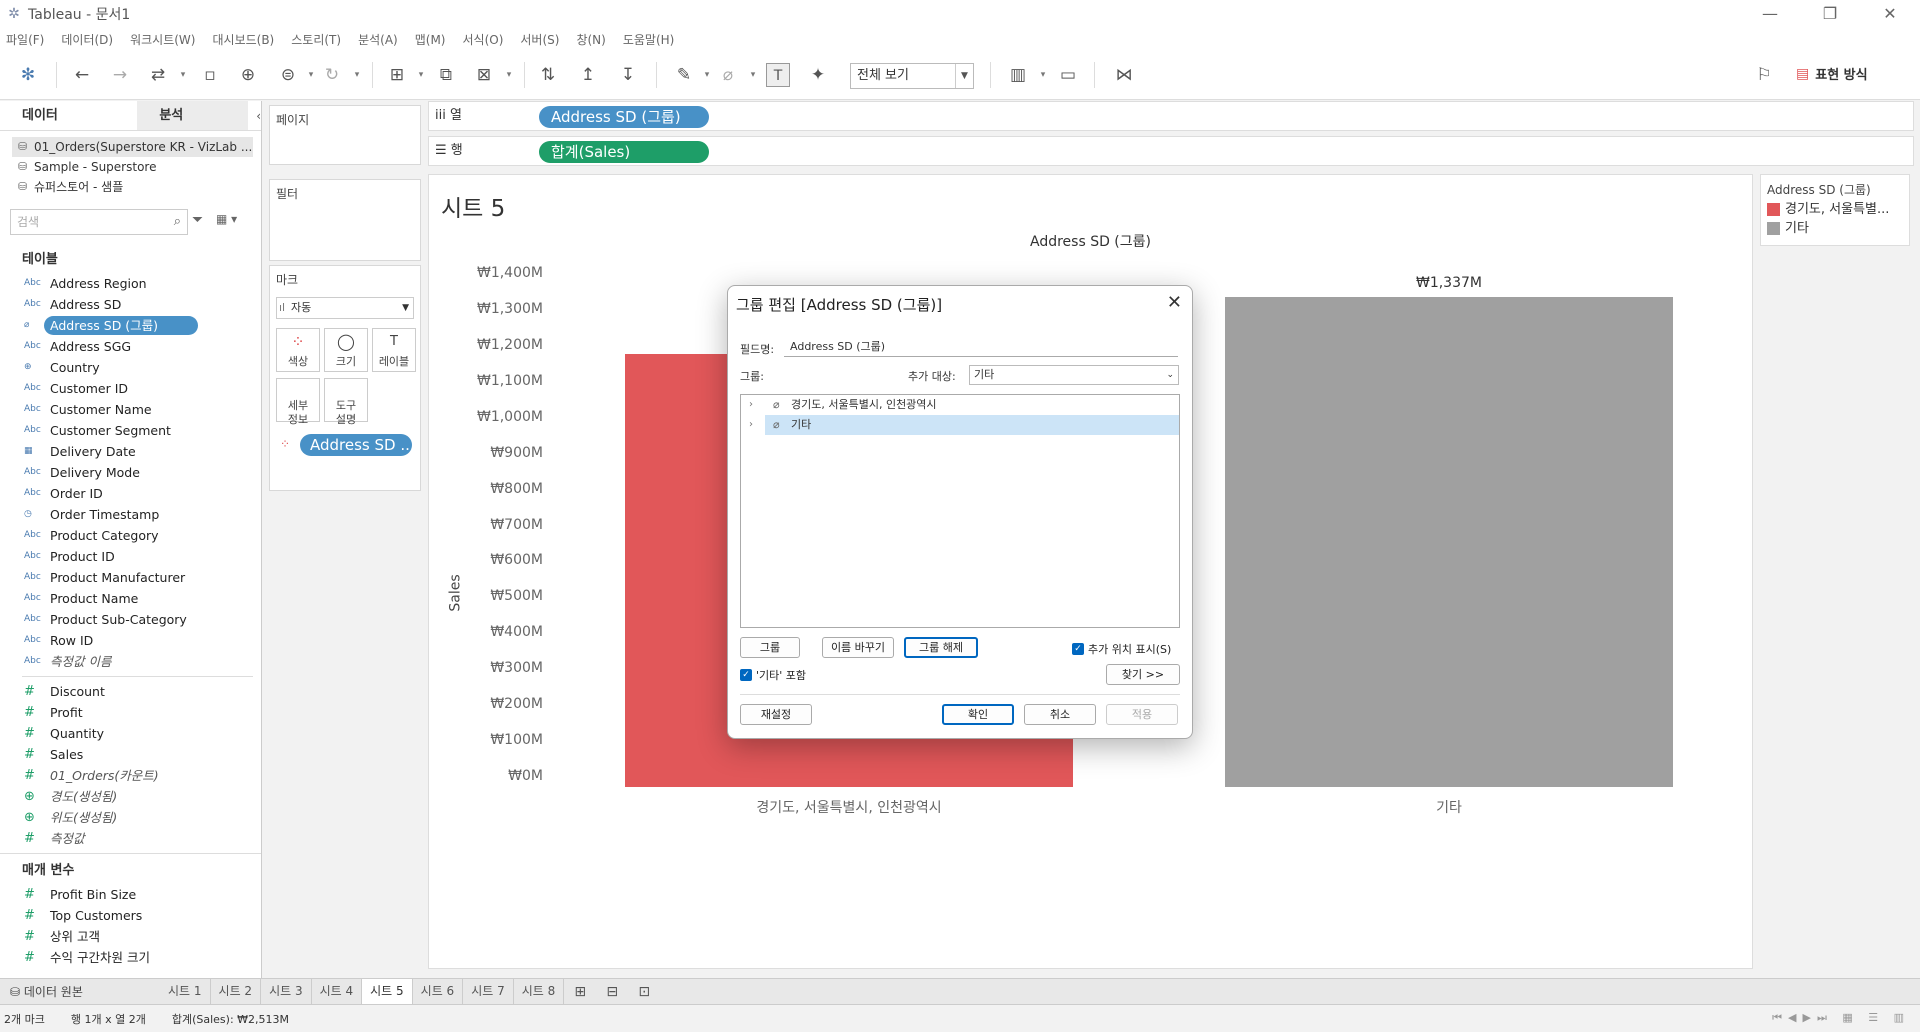 The height and width of the screenshot is (1032, 1920). I want to click on dimension-field: Abc Product ID, so click(130, 556).